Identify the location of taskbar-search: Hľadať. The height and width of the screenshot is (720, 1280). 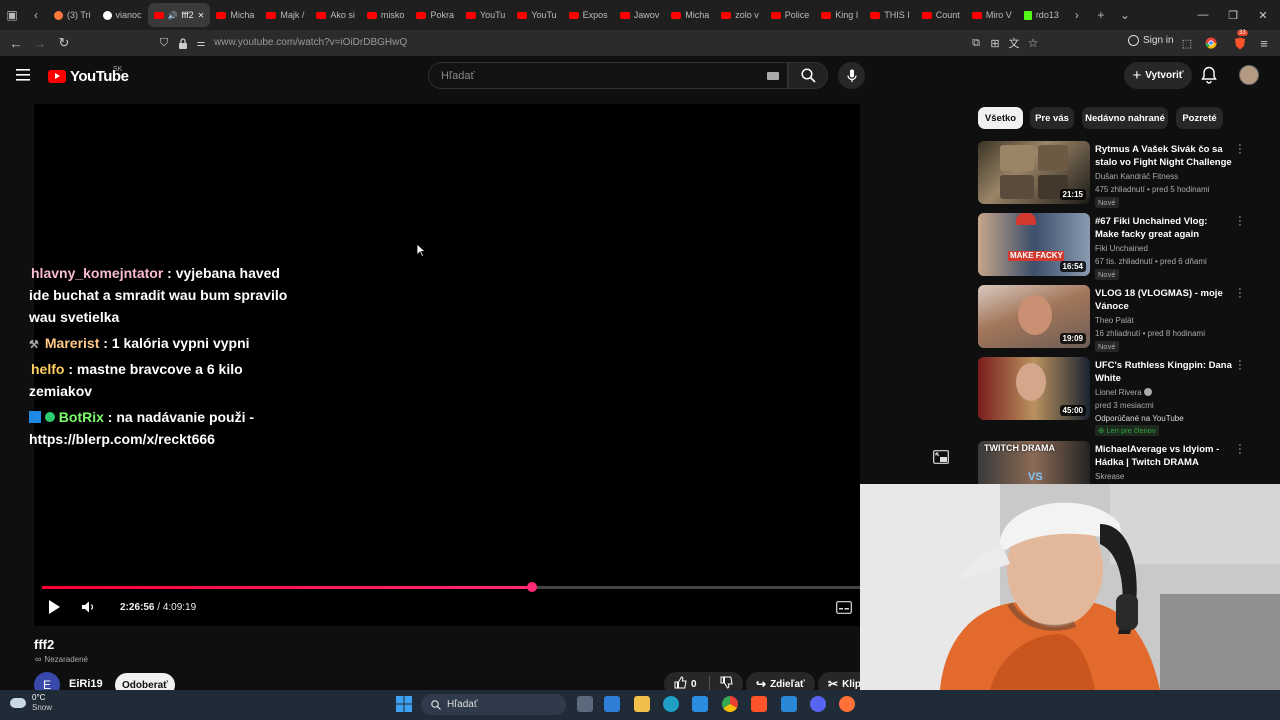
(493, 704).